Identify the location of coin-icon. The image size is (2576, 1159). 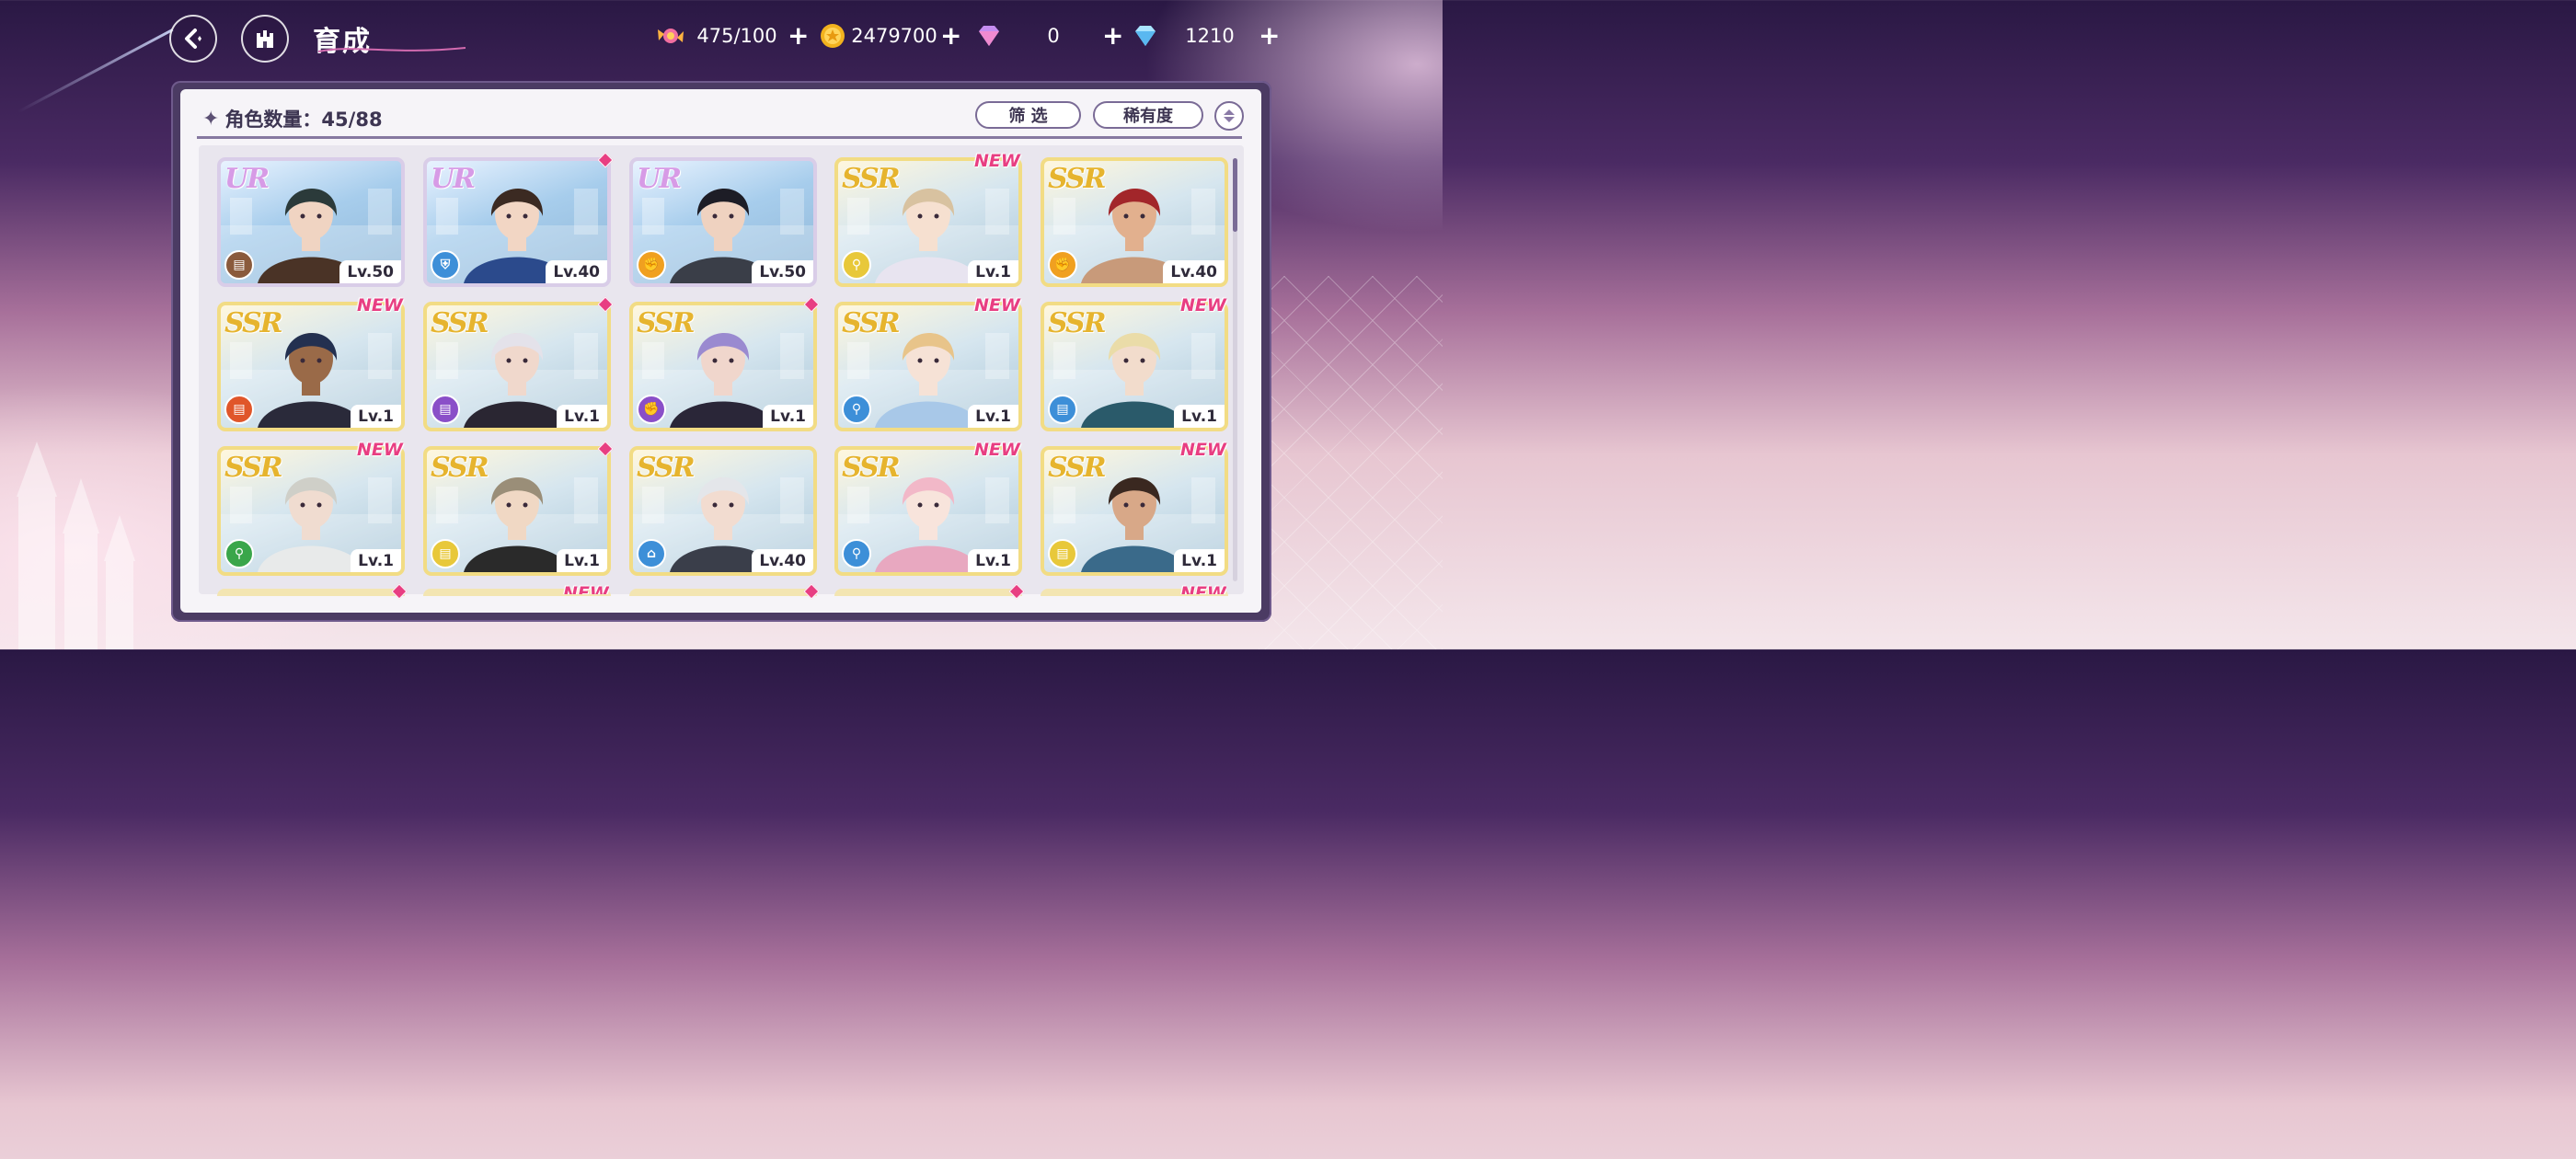
(833, 36).